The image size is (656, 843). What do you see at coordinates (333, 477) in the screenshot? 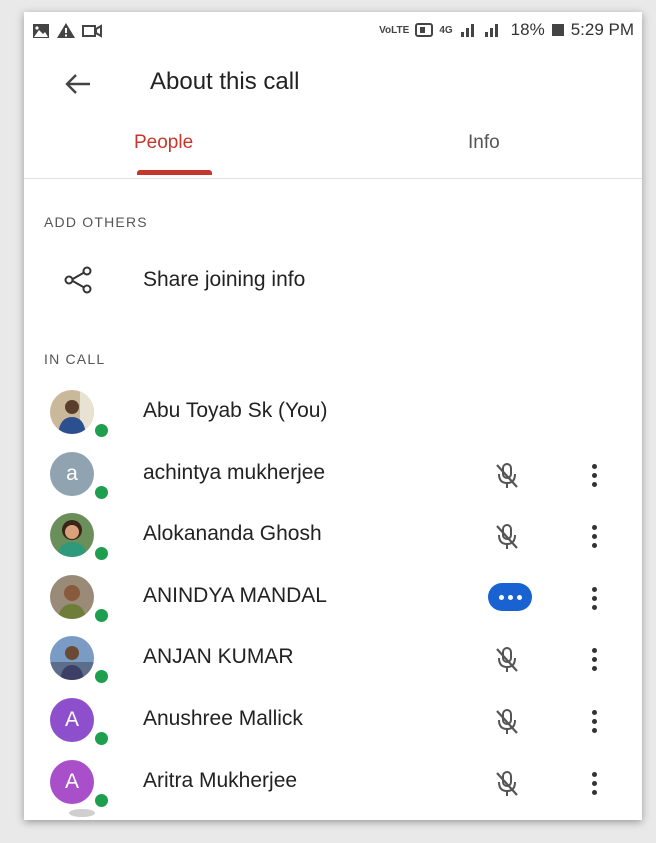
I see `participant-row: a achintya mukherjee` at bounding box center [333, 477].